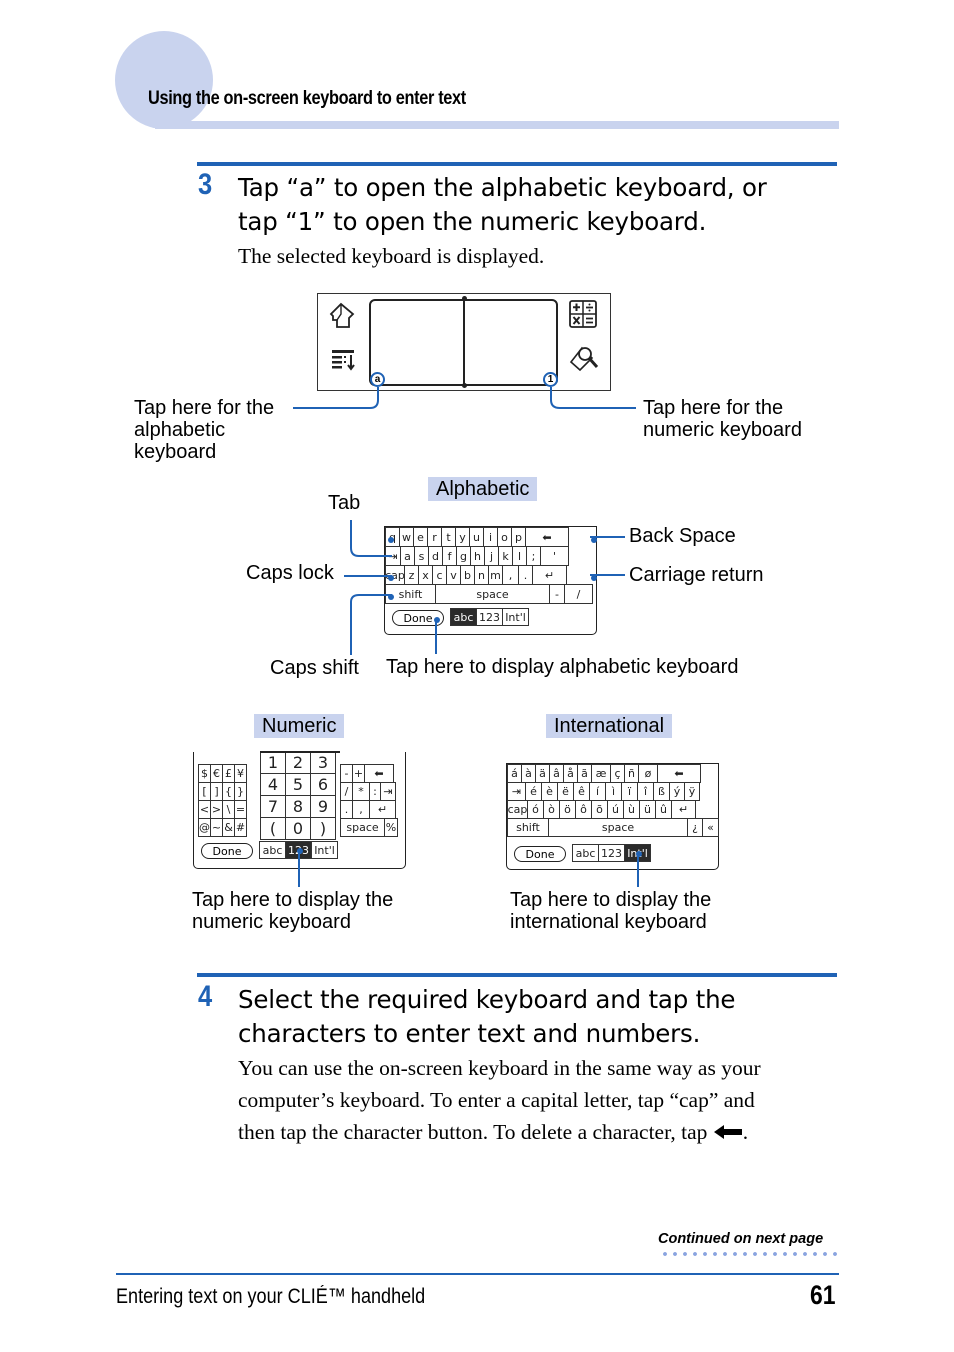 The image size is (954, 1352). What do you see at coordinates (677, 791) in the screenshot?
I see `key-symbol: ý` at bounding box center [677, 791].